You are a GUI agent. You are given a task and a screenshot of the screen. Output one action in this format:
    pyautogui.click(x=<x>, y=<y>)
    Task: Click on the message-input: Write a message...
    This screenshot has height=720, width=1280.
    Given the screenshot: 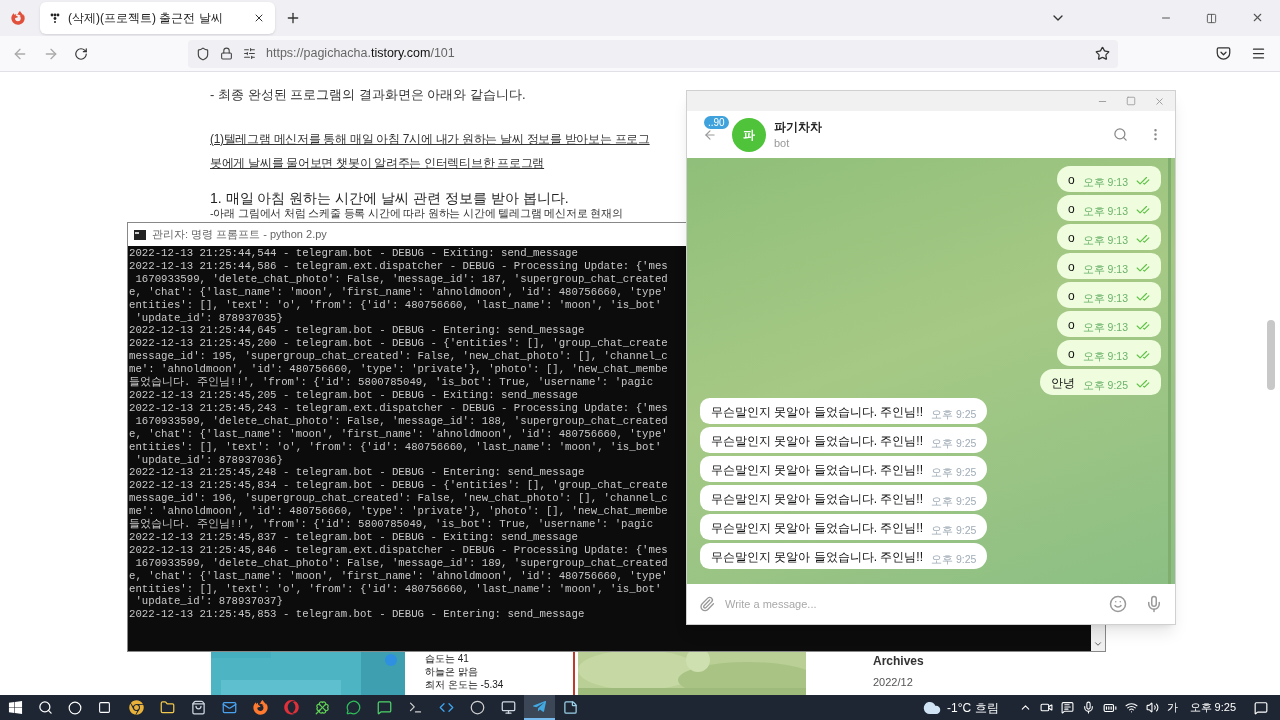 What is the action you would take?
    pyautogui.click(x=917, y=604)
    